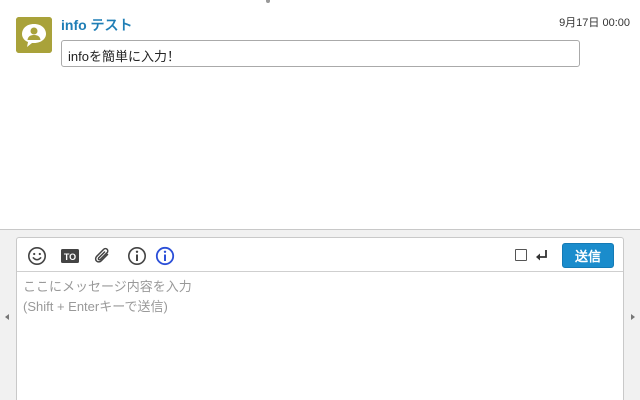 This screenshot has height=400, width=640. I want to click on emoji-icon, so click(37, 256).